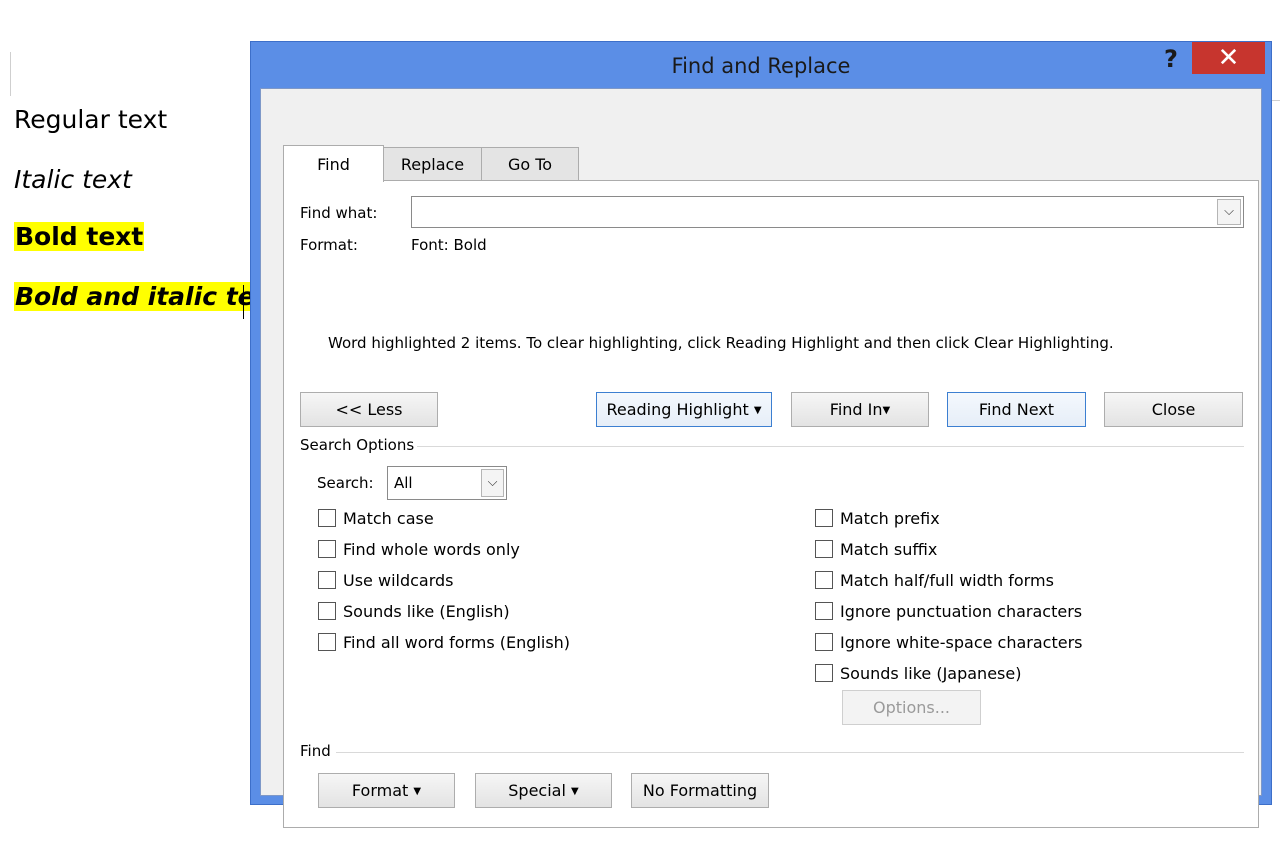 This screenshot has height=853, width=1280. What do you see at coordinates (824, 518) in the screenshot?
I see `match-prefix-checkbox` at bounding box center [824, 518].